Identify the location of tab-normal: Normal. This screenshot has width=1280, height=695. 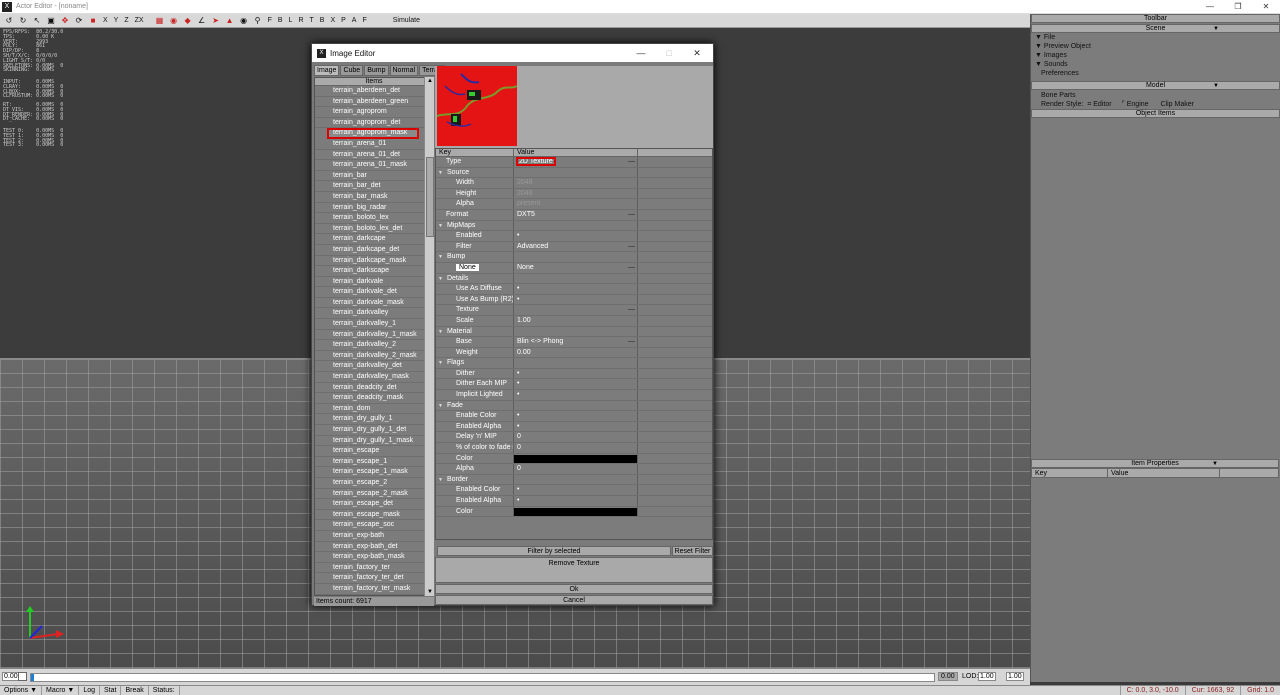
(404, 70).